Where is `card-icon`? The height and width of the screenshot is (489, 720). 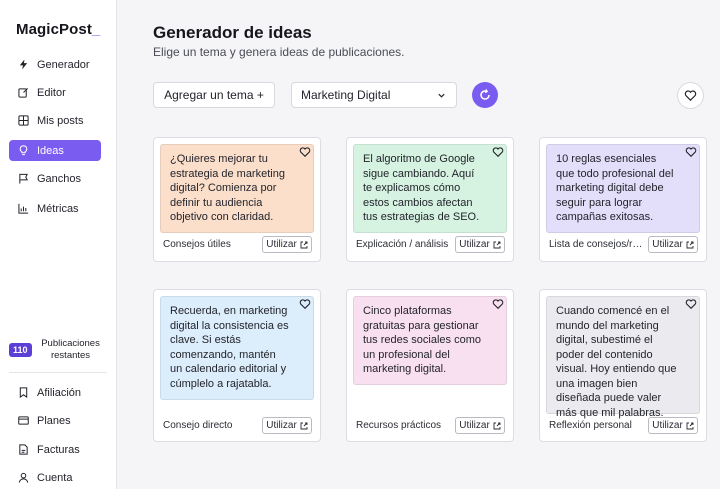
card-icon is located at coordinates (23, 421).